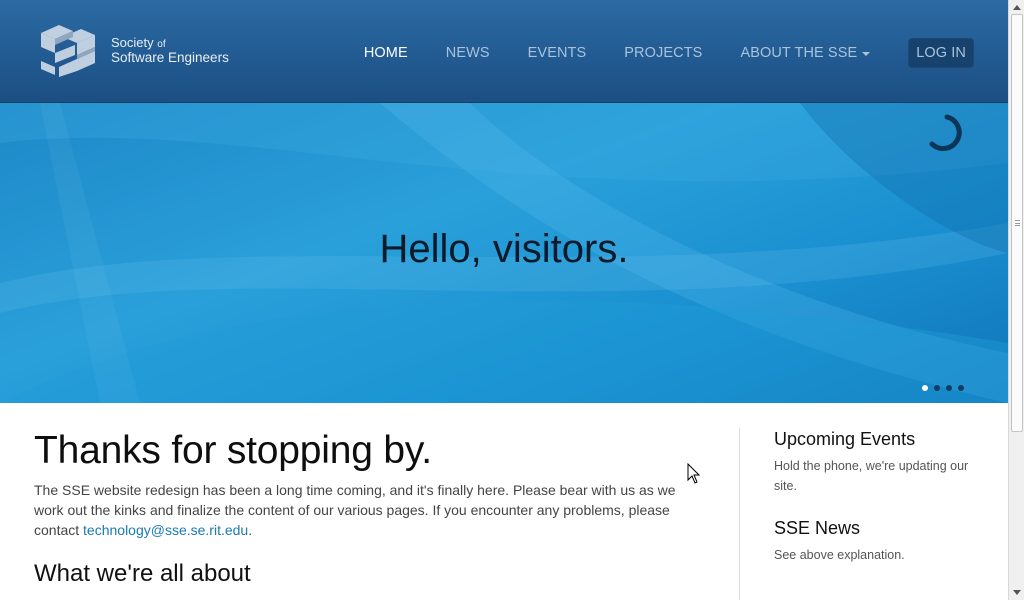 This screenshot has width=1024, height=600. Describe the element at coordinates (866, 54) in the screenshot. I see `caret-down-icon` at that location.